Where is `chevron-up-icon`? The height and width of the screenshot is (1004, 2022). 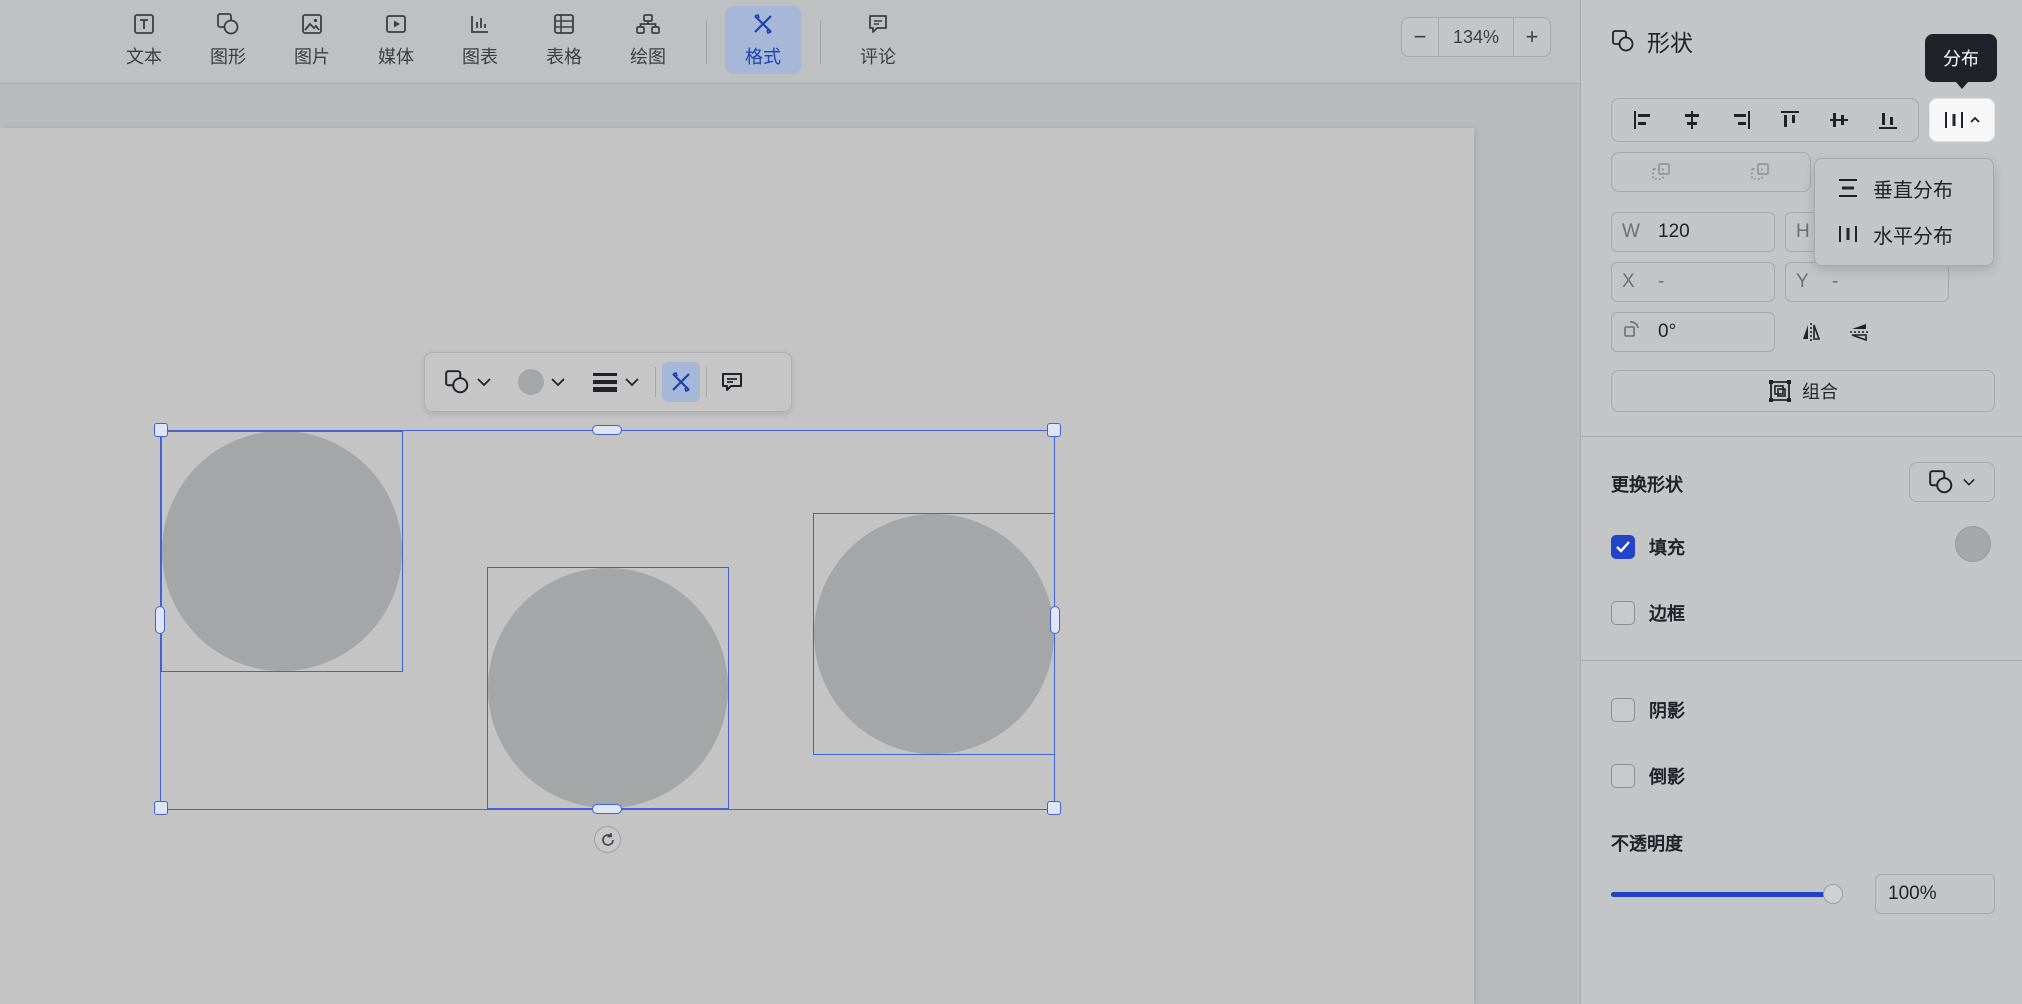 chevron-up-icon is located at coordinates (1975, 119).